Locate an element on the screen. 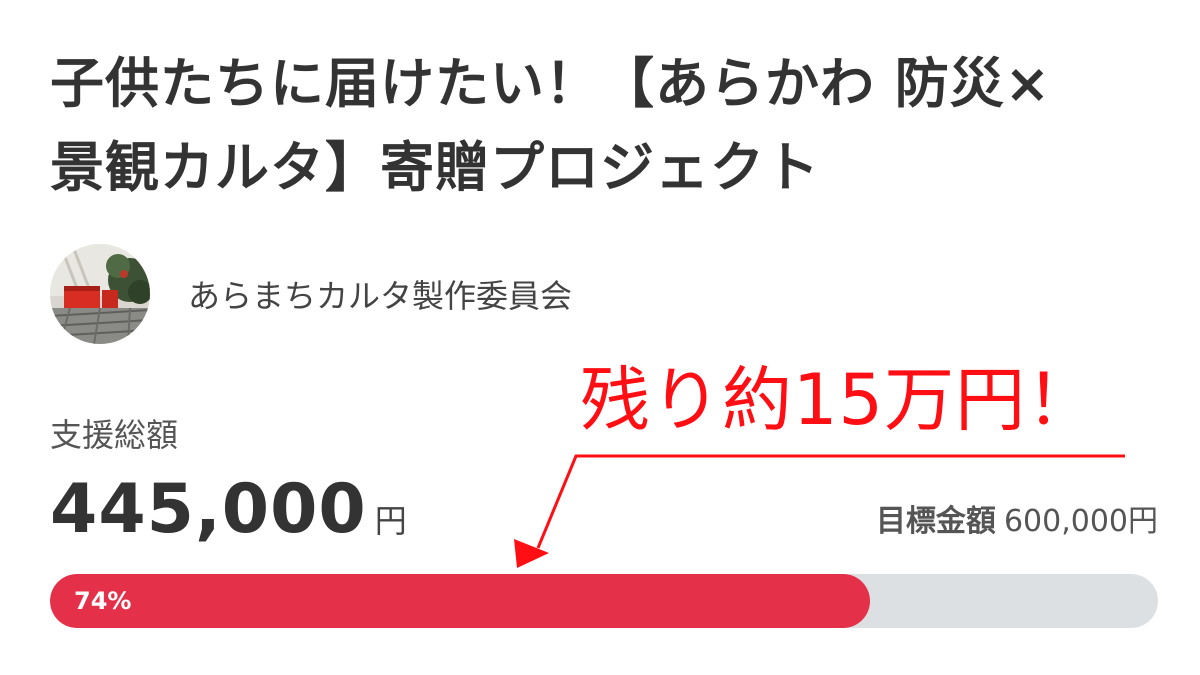 The width and height of the screenshot is (1200, 675). goal-amount: 目標金額 600,000円 is located at coordinates (1017, 518).